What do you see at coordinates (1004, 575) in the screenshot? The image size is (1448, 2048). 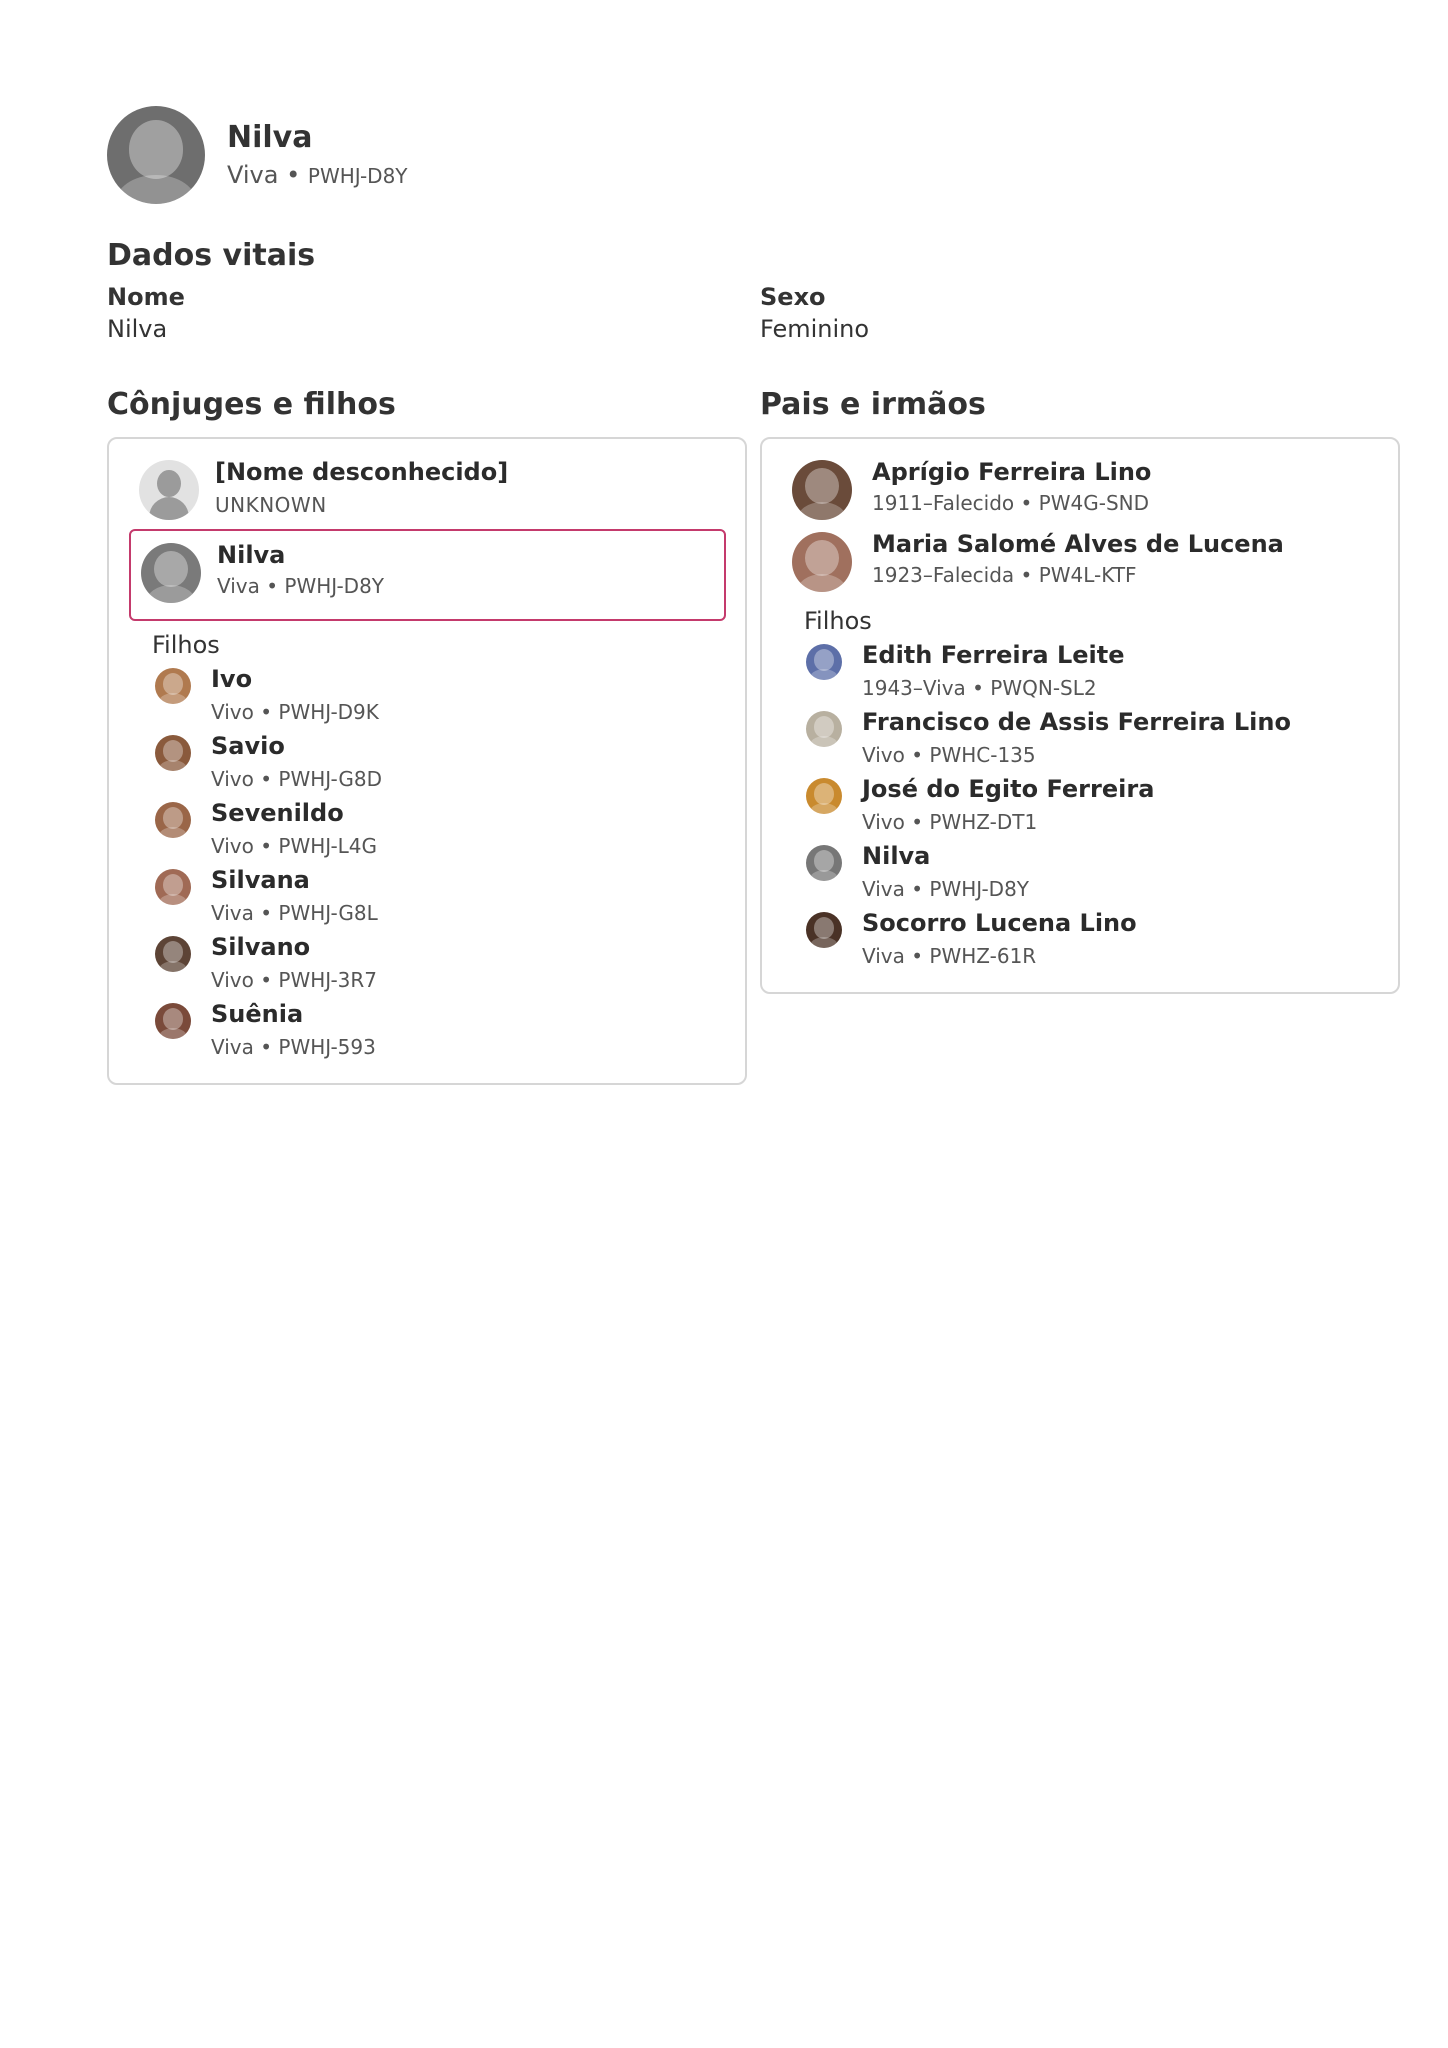 I see `mother-sub: 1923–Falecida • PW4L-KTF` at bounding box center [1004, 575].